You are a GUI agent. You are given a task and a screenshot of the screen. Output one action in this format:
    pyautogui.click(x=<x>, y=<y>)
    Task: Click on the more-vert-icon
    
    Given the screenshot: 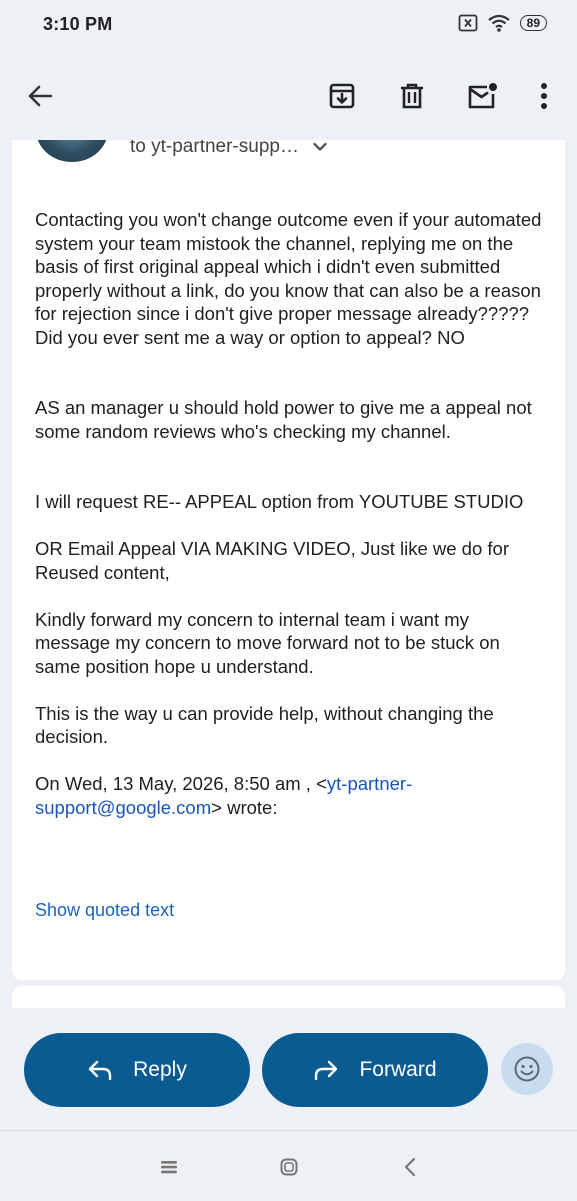 What is the action you would take?
    pyautogui.click(x=544, y=96)
    